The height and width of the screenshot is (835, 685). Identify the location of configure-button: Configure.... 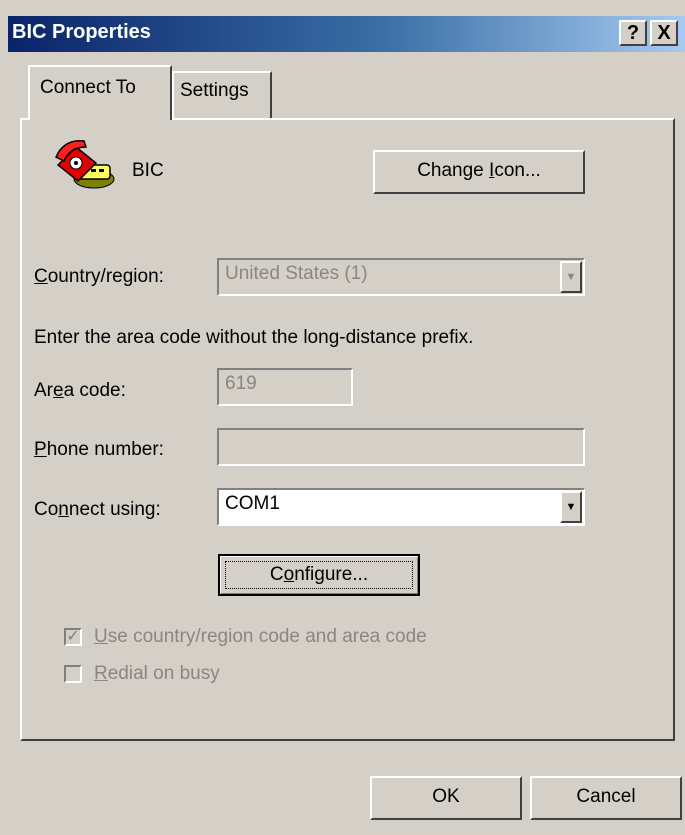
(319, 575).